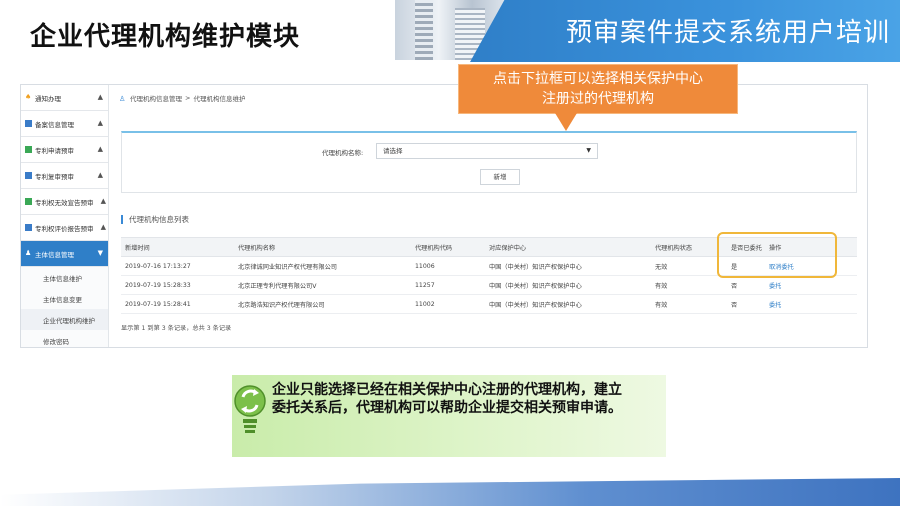 This screenshot has height=506, width=900. Describe the element at coordinates (448, 285) in the screenshot. I see `cell-agency-code: 11257` at that location.